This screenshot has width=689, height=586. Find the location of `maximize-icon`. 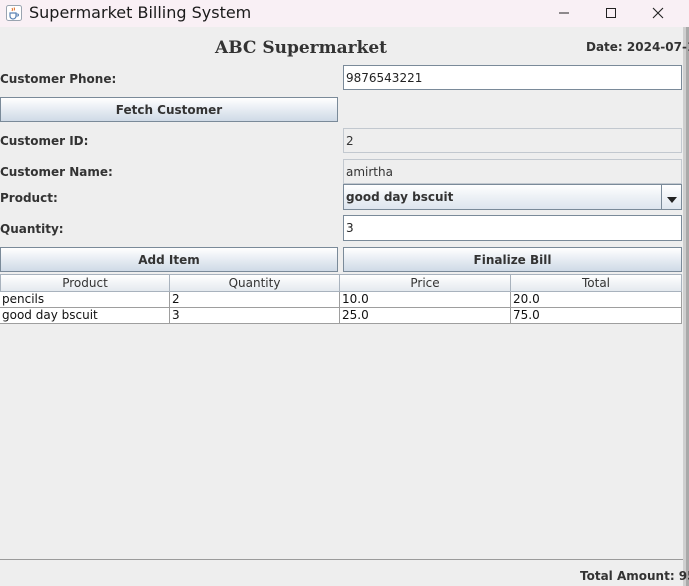

maximize-icon is located at coordinates (611, 13).